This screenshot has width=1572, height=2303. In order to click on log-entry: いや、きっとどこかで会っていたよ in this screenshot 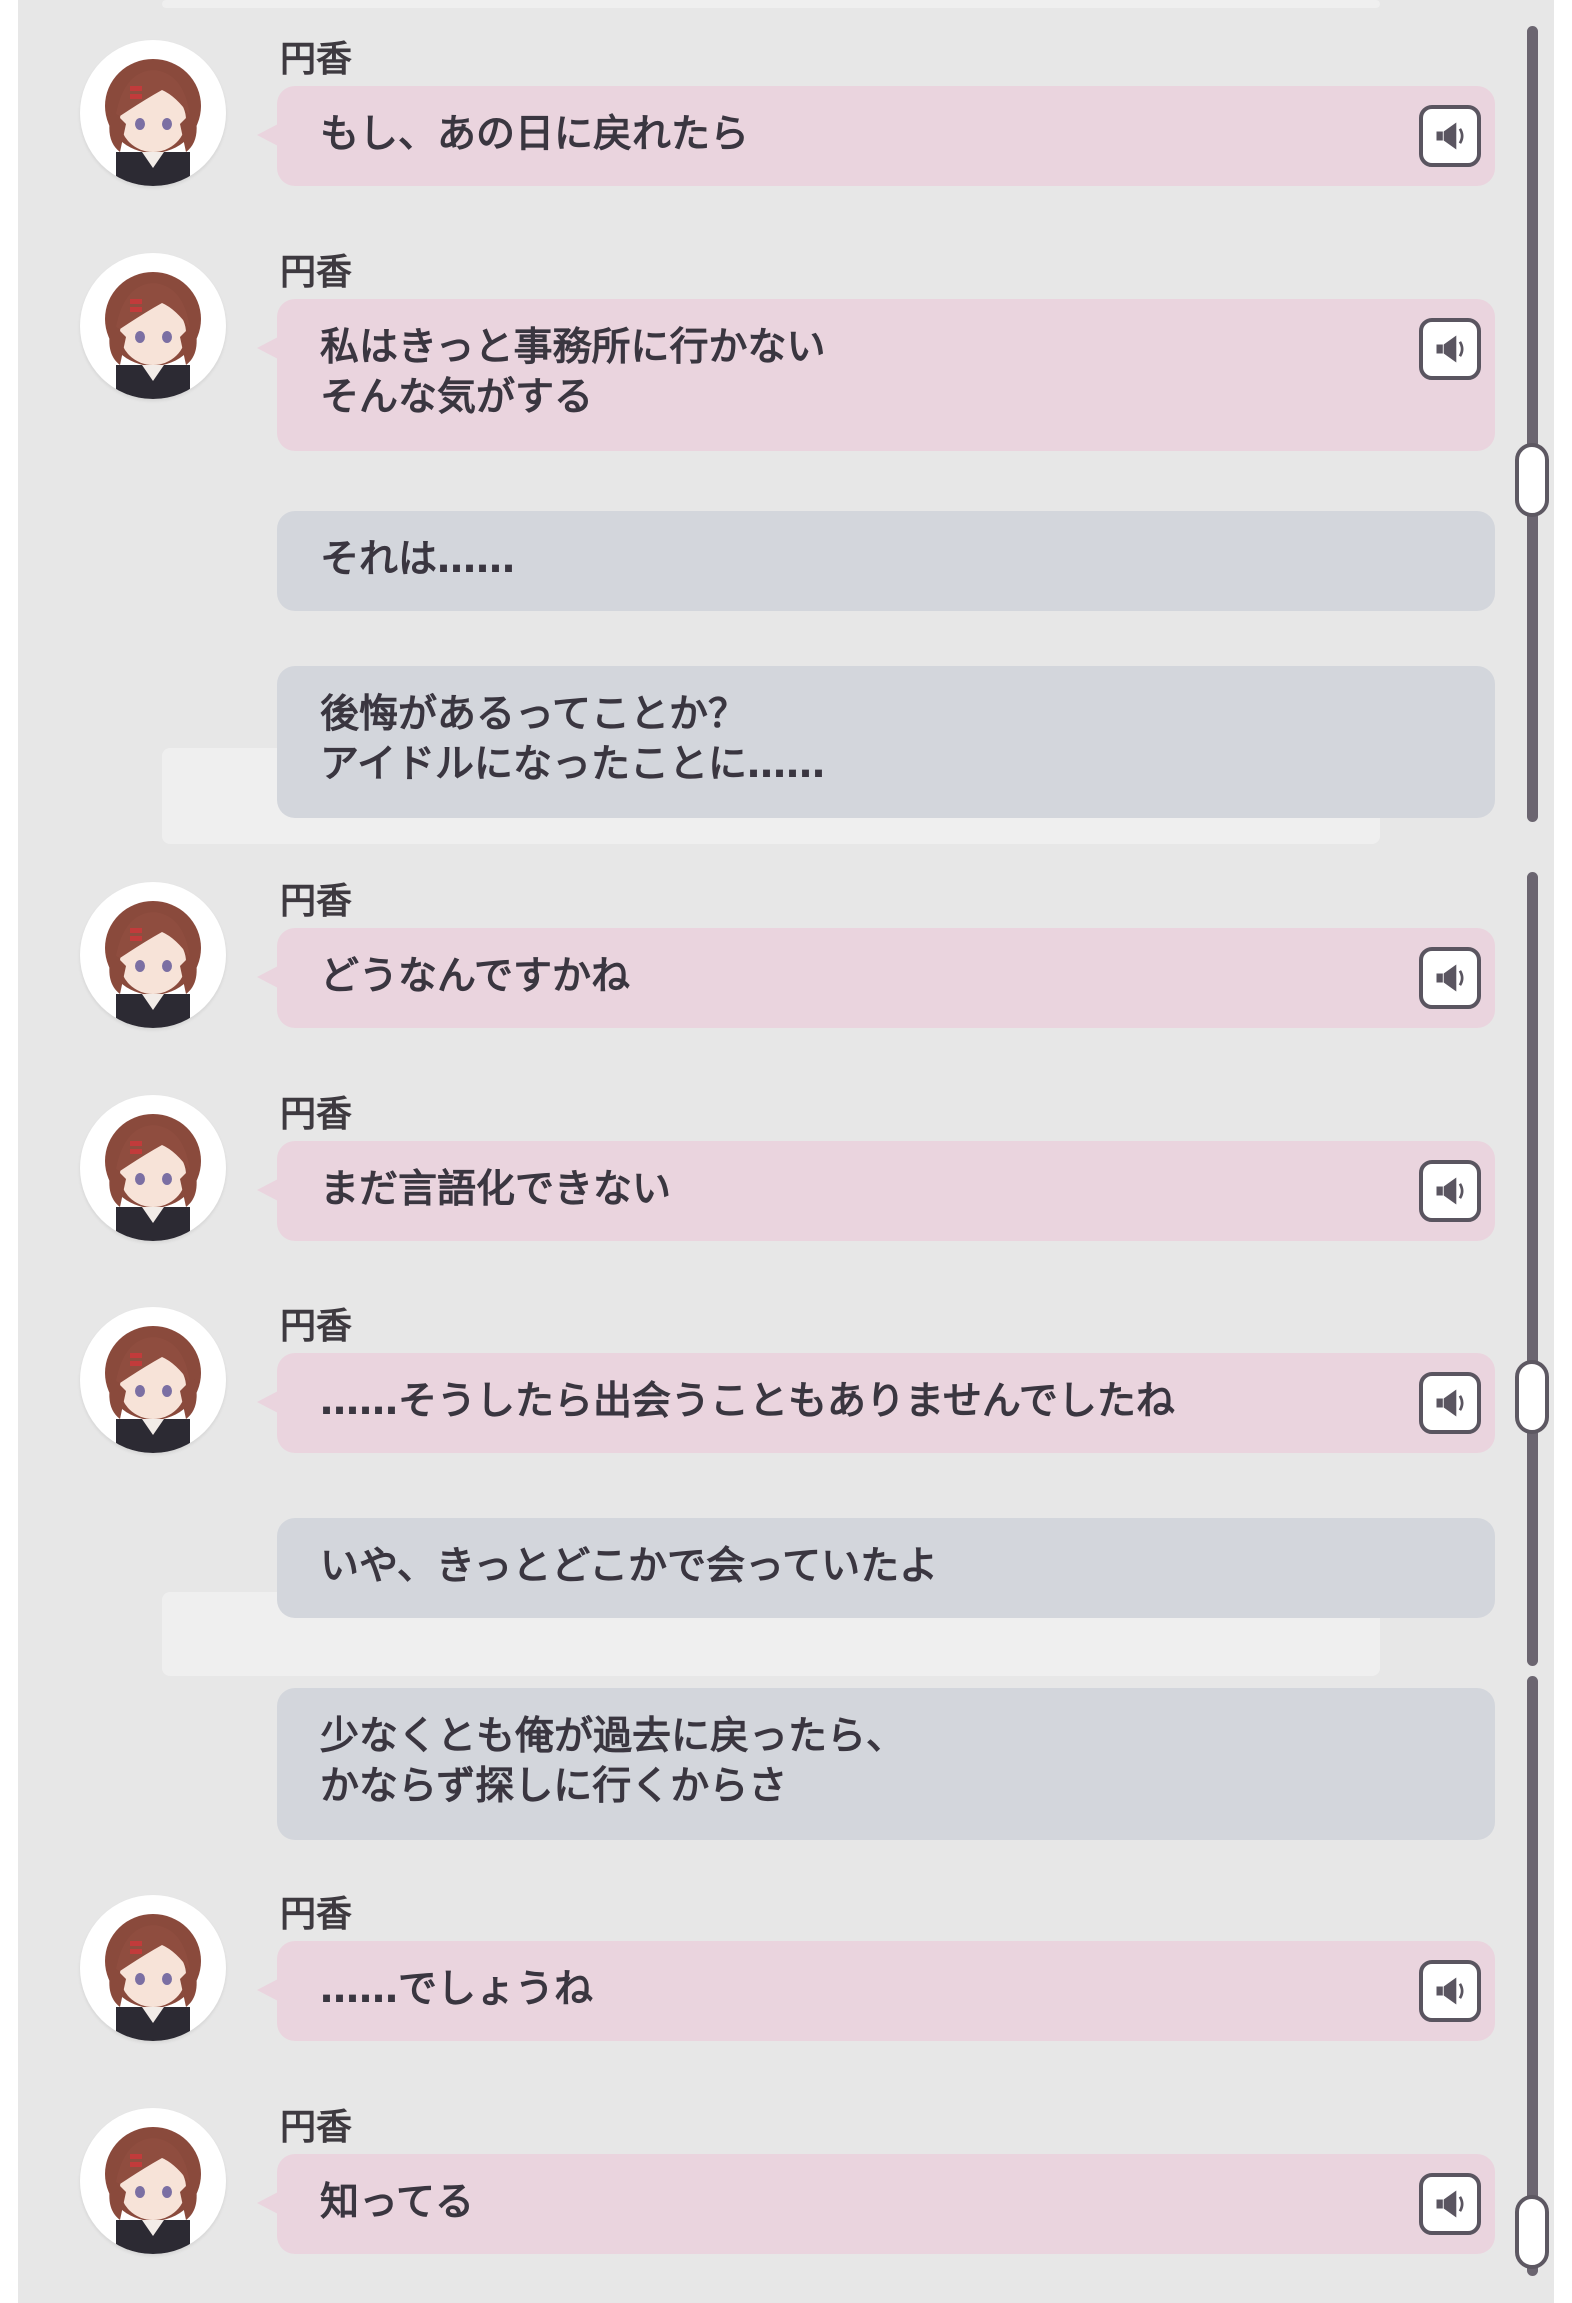, I will do `click(768, 1568)`.